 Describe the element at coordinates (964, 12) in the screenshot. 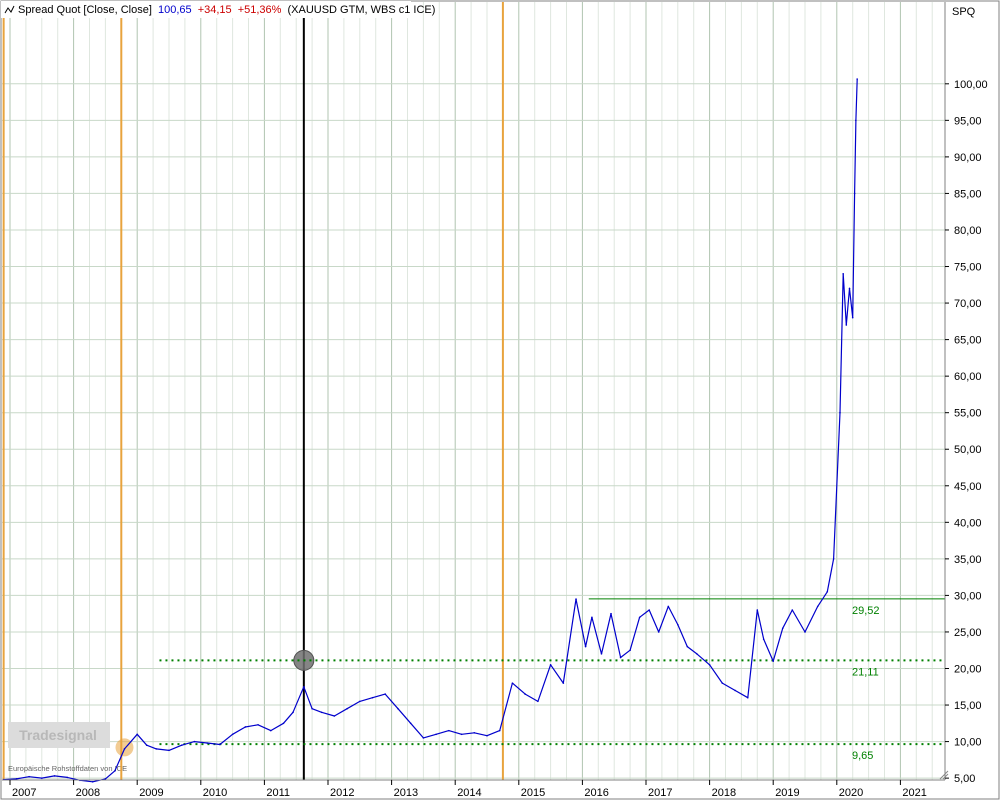

I see `axis-symbol: SPQ` at that location.